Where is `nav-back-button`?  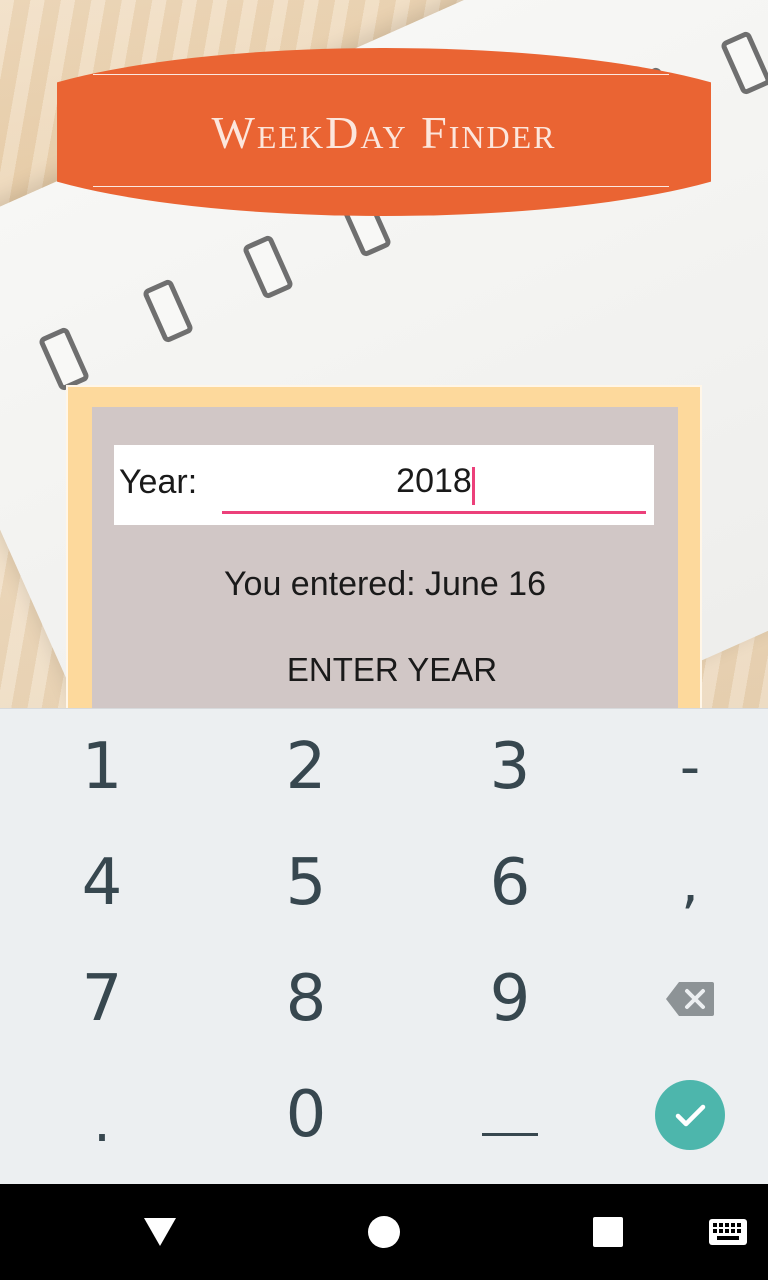
nav-back-button is located at coordinates (160, 1232).